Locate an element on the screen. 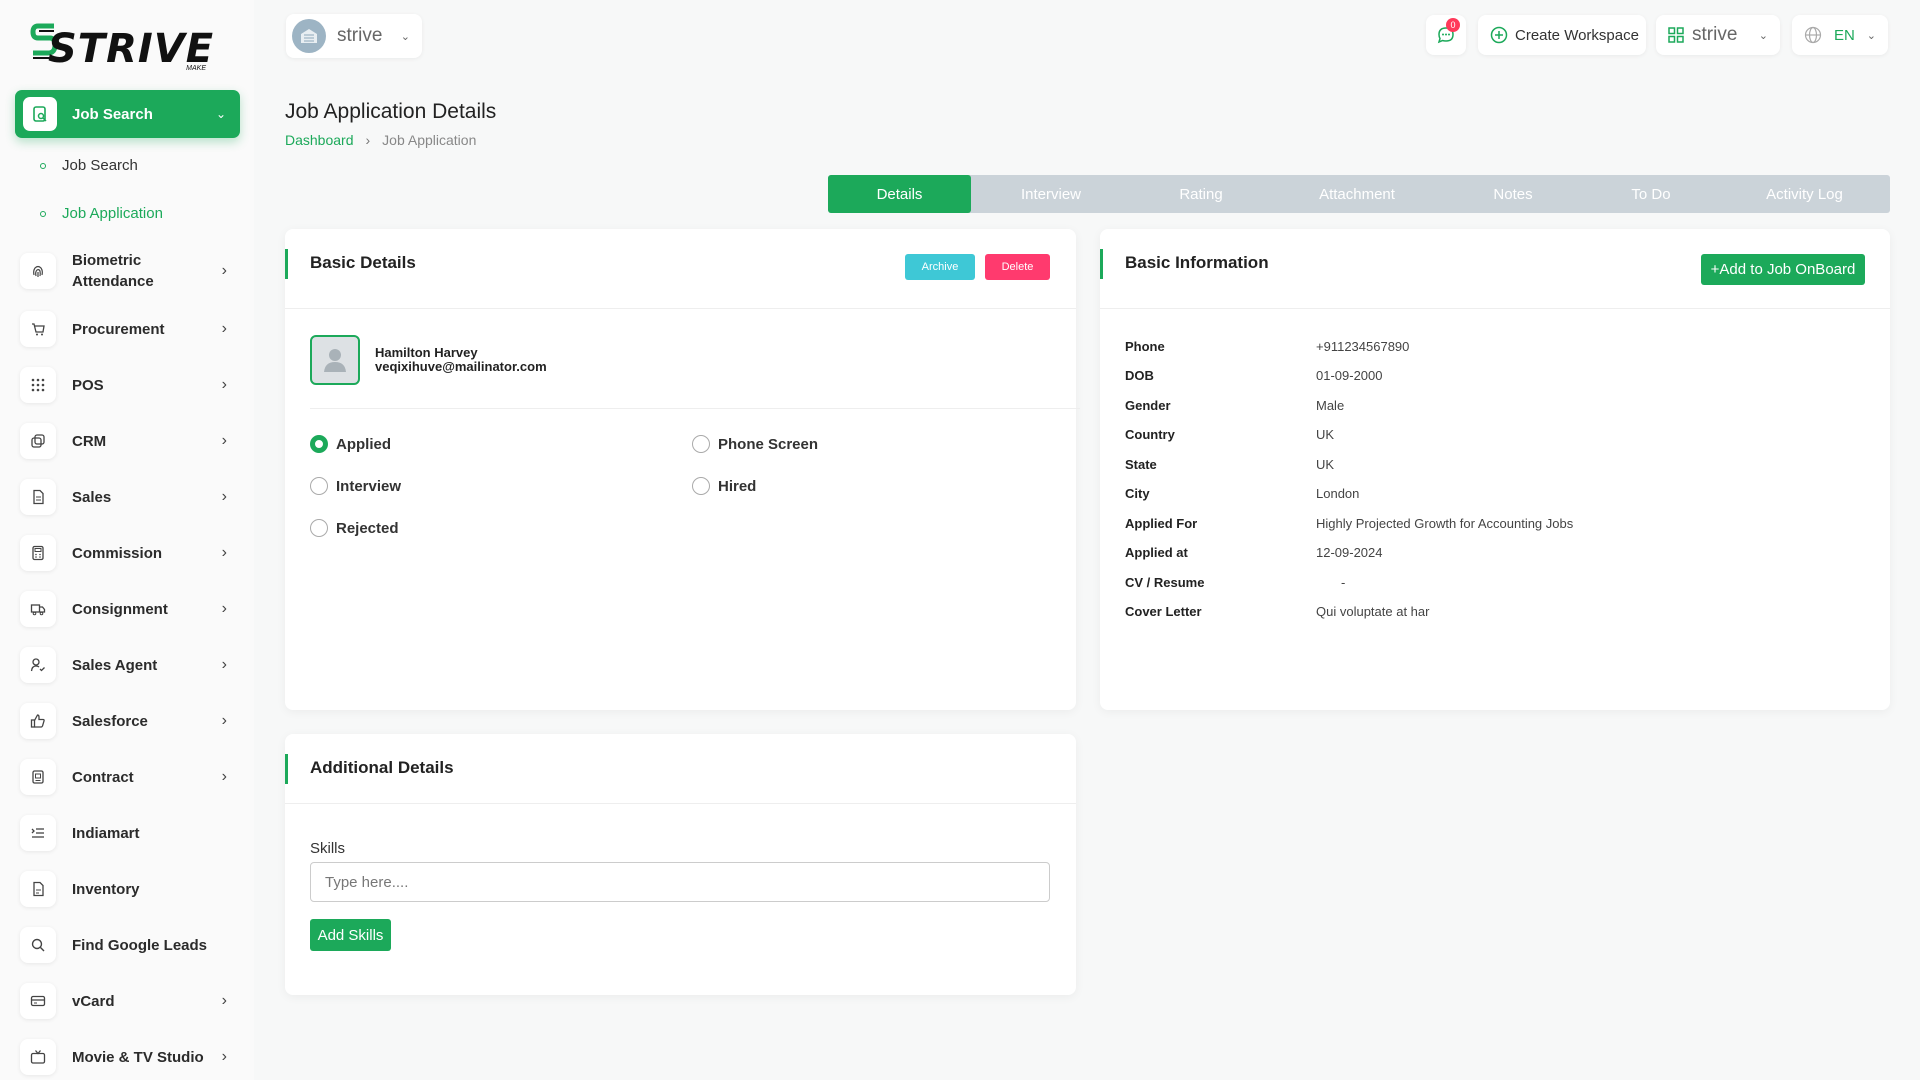  sidebar-item-indiamart: Indiamart is located at coordinates (127, 833).